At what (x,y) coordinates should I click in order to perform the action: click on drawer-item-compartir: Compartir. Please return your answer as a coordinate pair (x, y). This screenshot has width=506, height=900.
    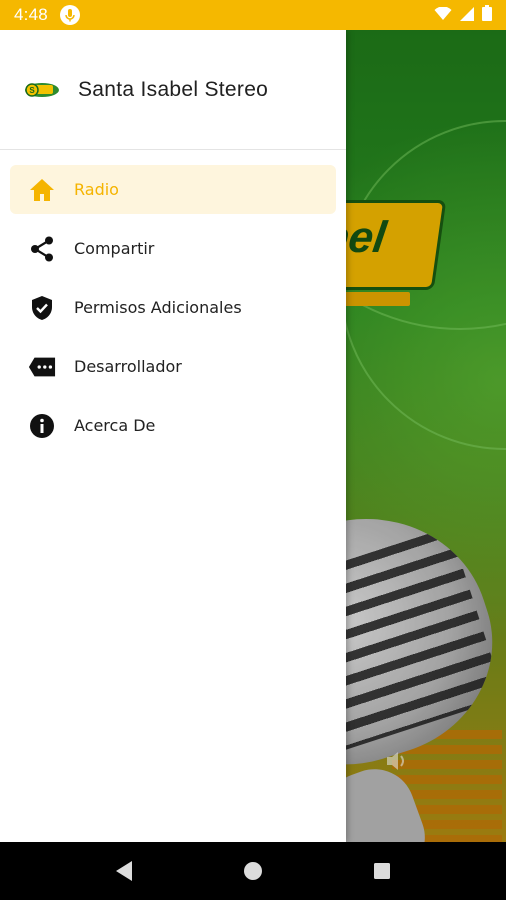
    Looking at the image, I should click on (173, 248).